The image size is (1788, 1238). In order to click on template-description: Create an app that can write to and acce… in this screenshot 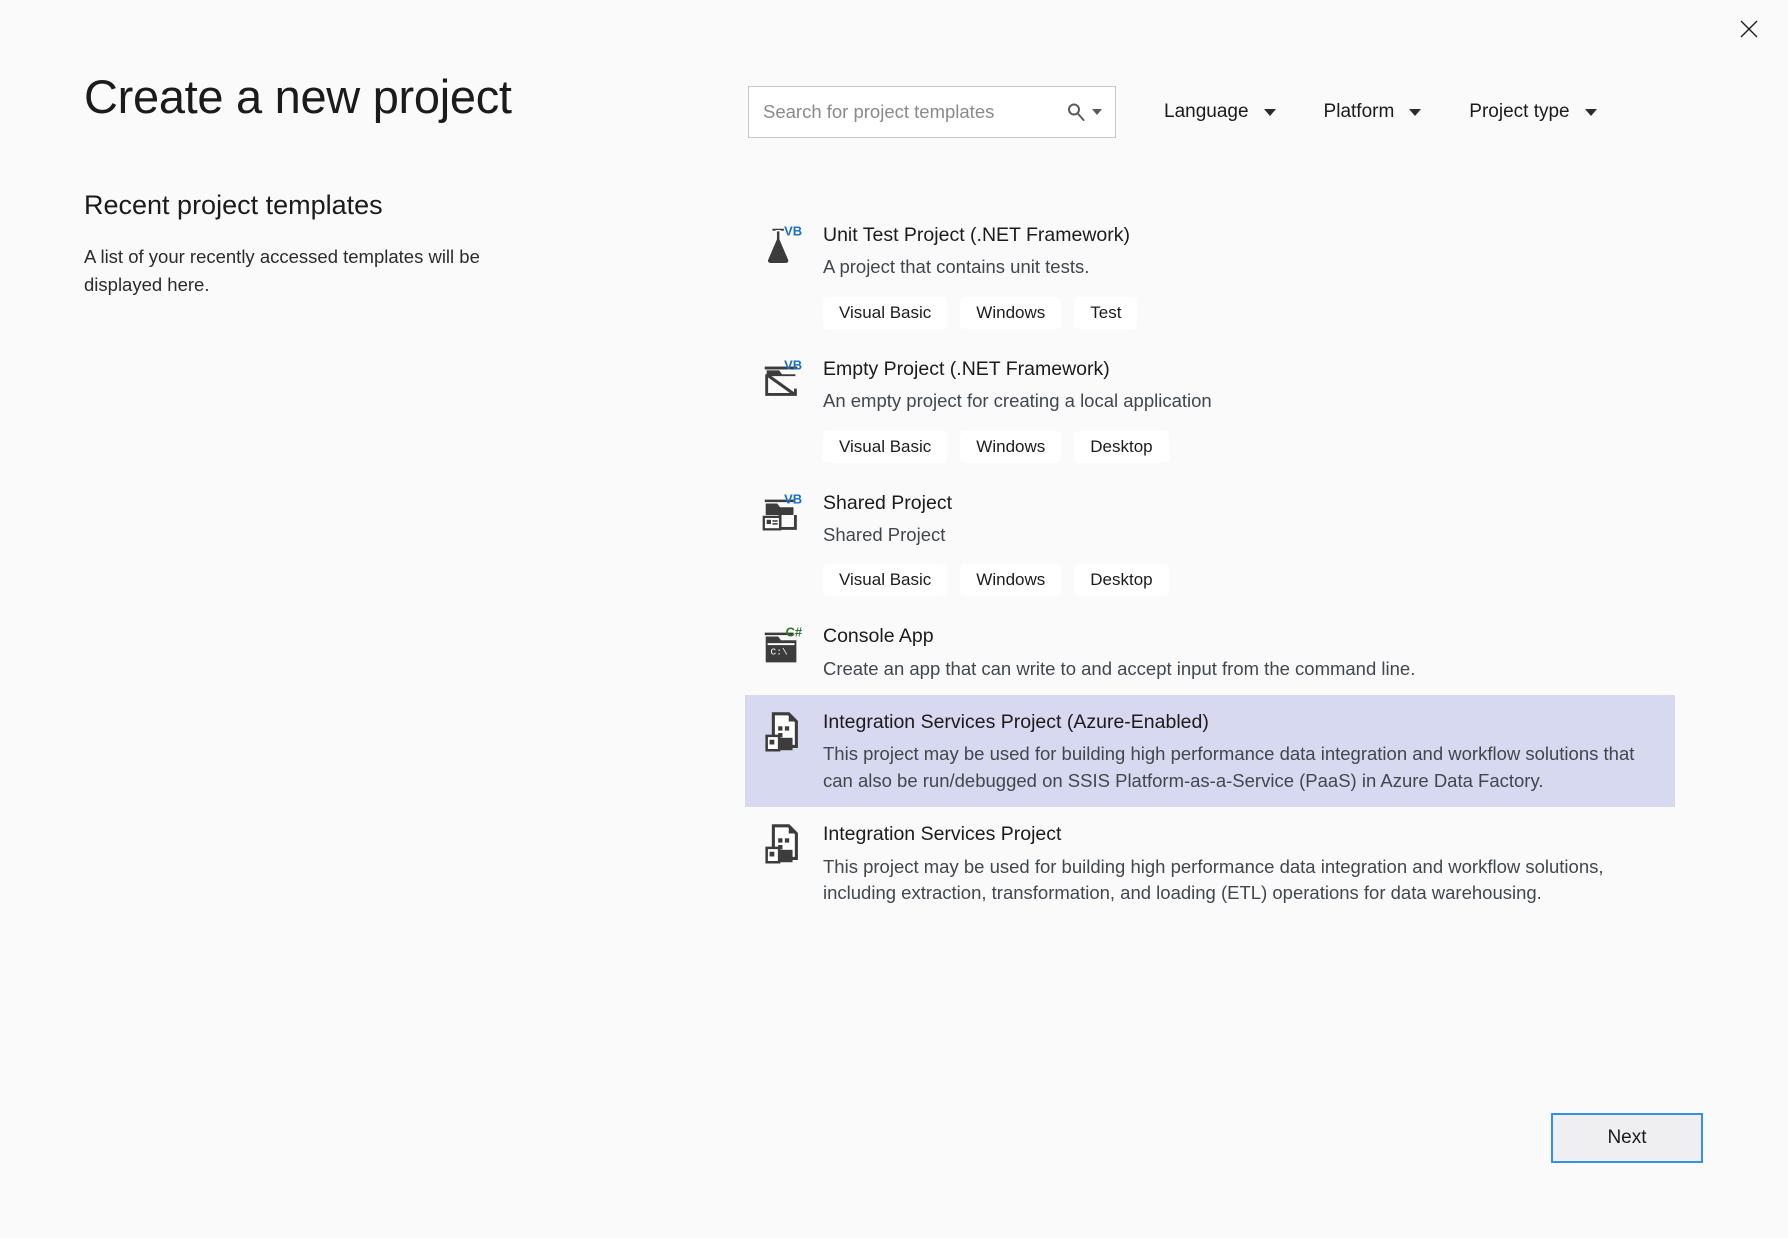, I will do `click(1119, 668)`.